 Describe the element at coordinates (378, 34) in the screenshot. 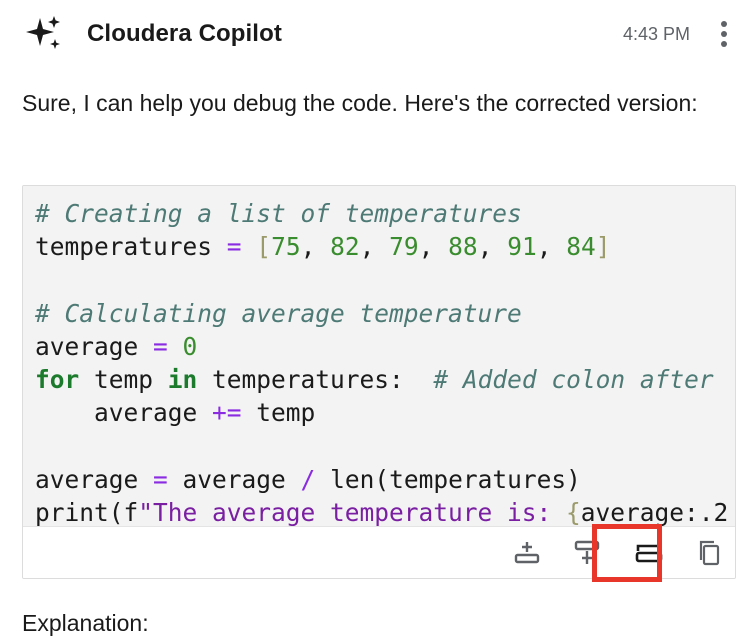

I see `message-header: Cloudera Copilot 4:43 PM` at that location.